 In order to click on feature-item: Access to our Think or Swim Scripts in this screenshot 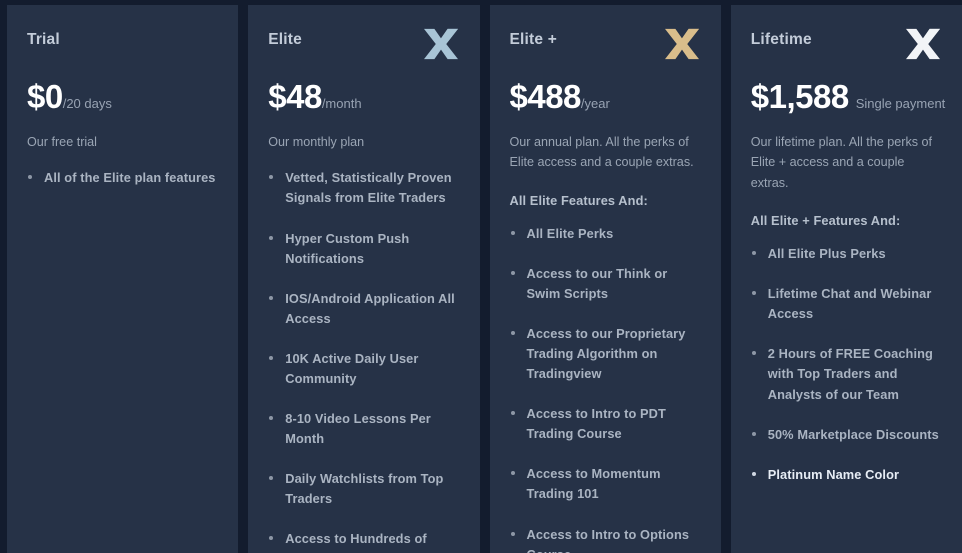, I will do `click(605, 284)`.